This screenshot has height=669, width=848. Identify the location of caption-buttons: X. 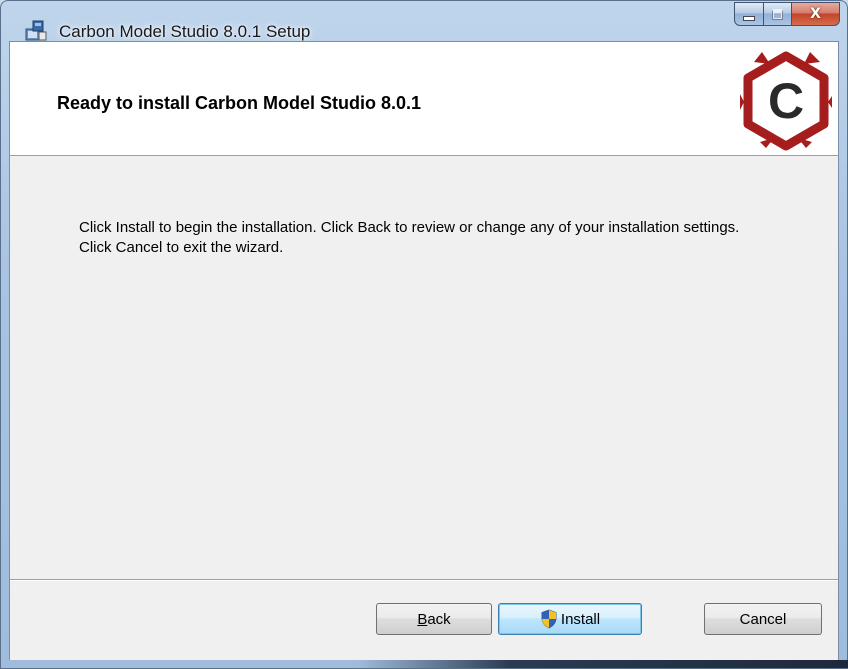
(787, 15).